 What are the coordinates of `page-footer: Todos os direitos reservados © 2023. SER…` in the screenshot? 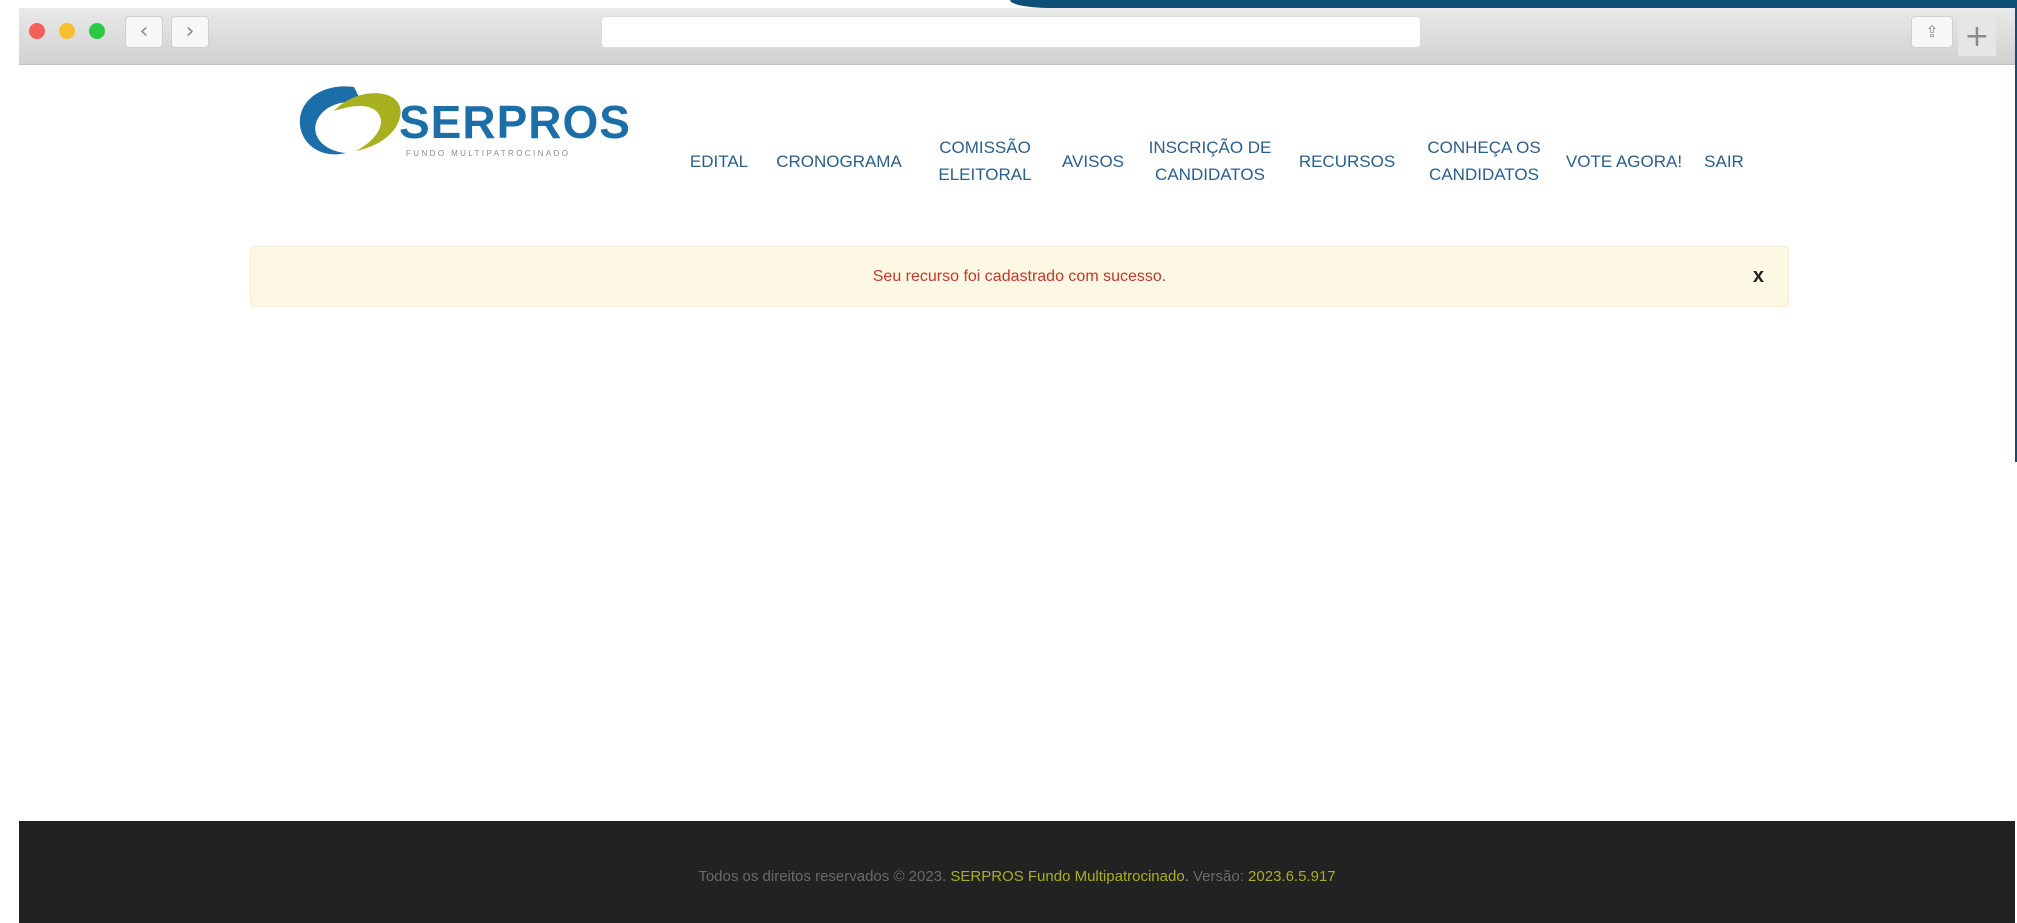 It's located at (1017, 872).